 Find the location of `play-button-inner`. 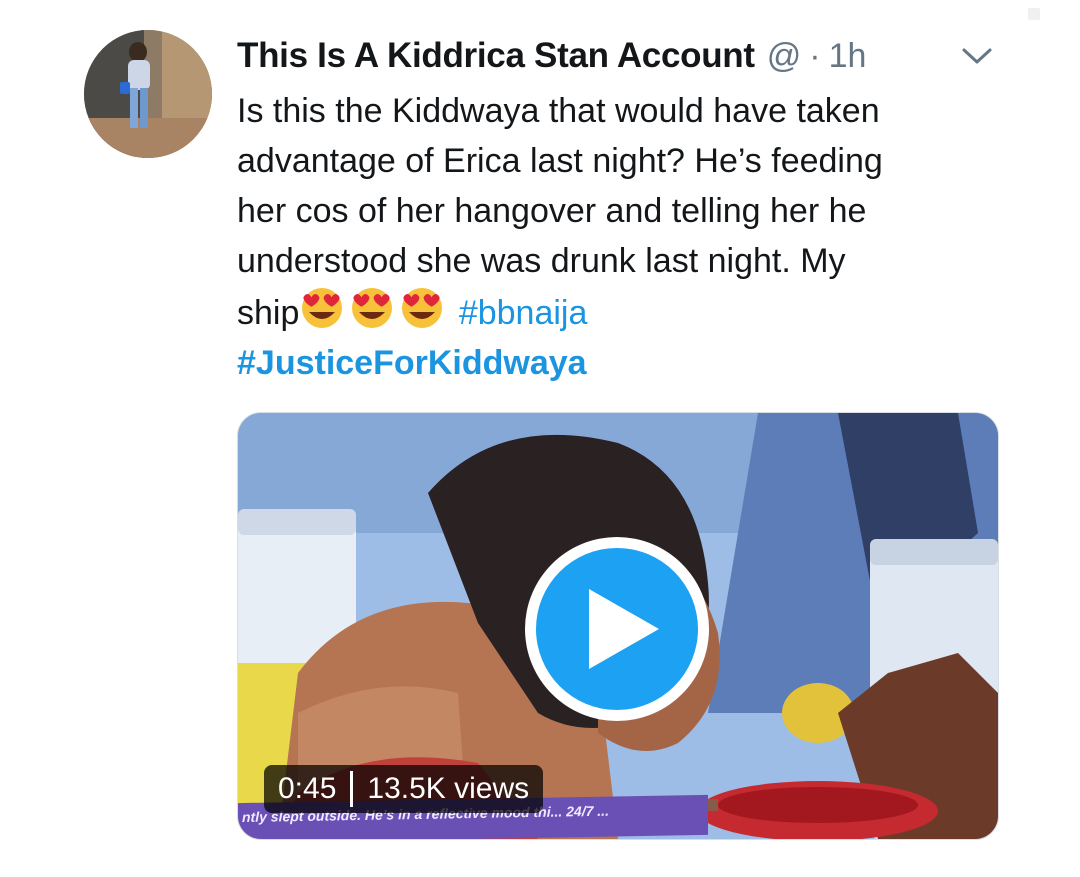

play-button-inner is located at coordinates (617, 629).